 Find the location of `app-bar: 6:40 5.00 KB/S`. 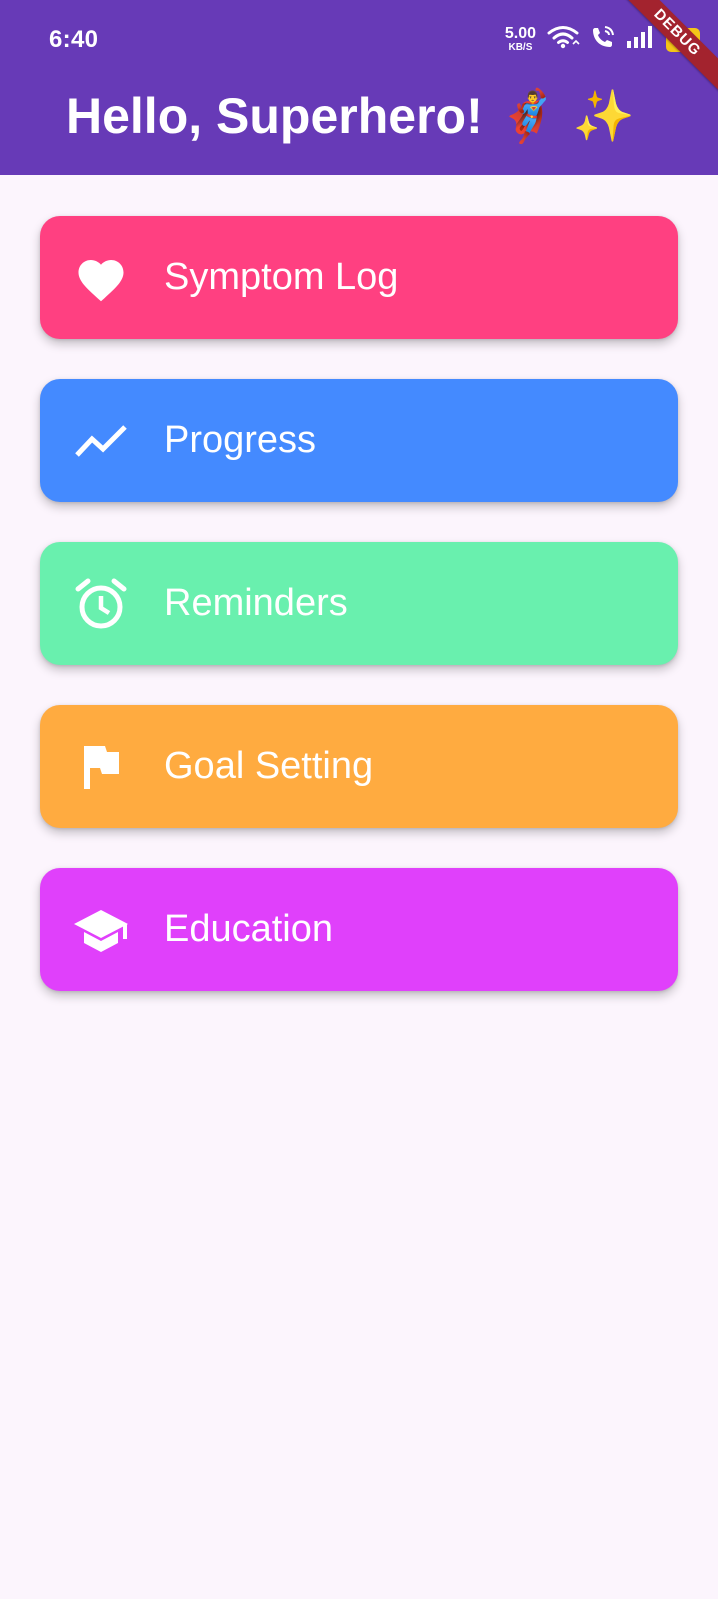

app-bar: 6:40 5.00 KB/S is located at coordinates (359, 87).